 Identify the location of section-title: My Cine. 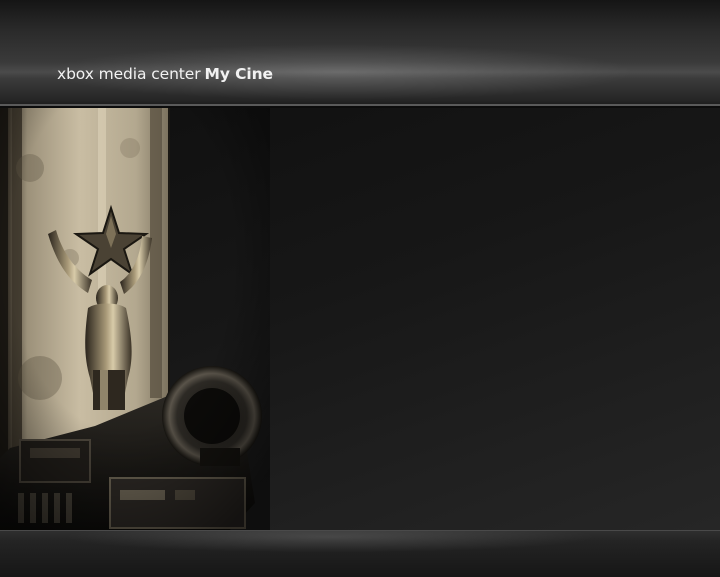
(239, 74).